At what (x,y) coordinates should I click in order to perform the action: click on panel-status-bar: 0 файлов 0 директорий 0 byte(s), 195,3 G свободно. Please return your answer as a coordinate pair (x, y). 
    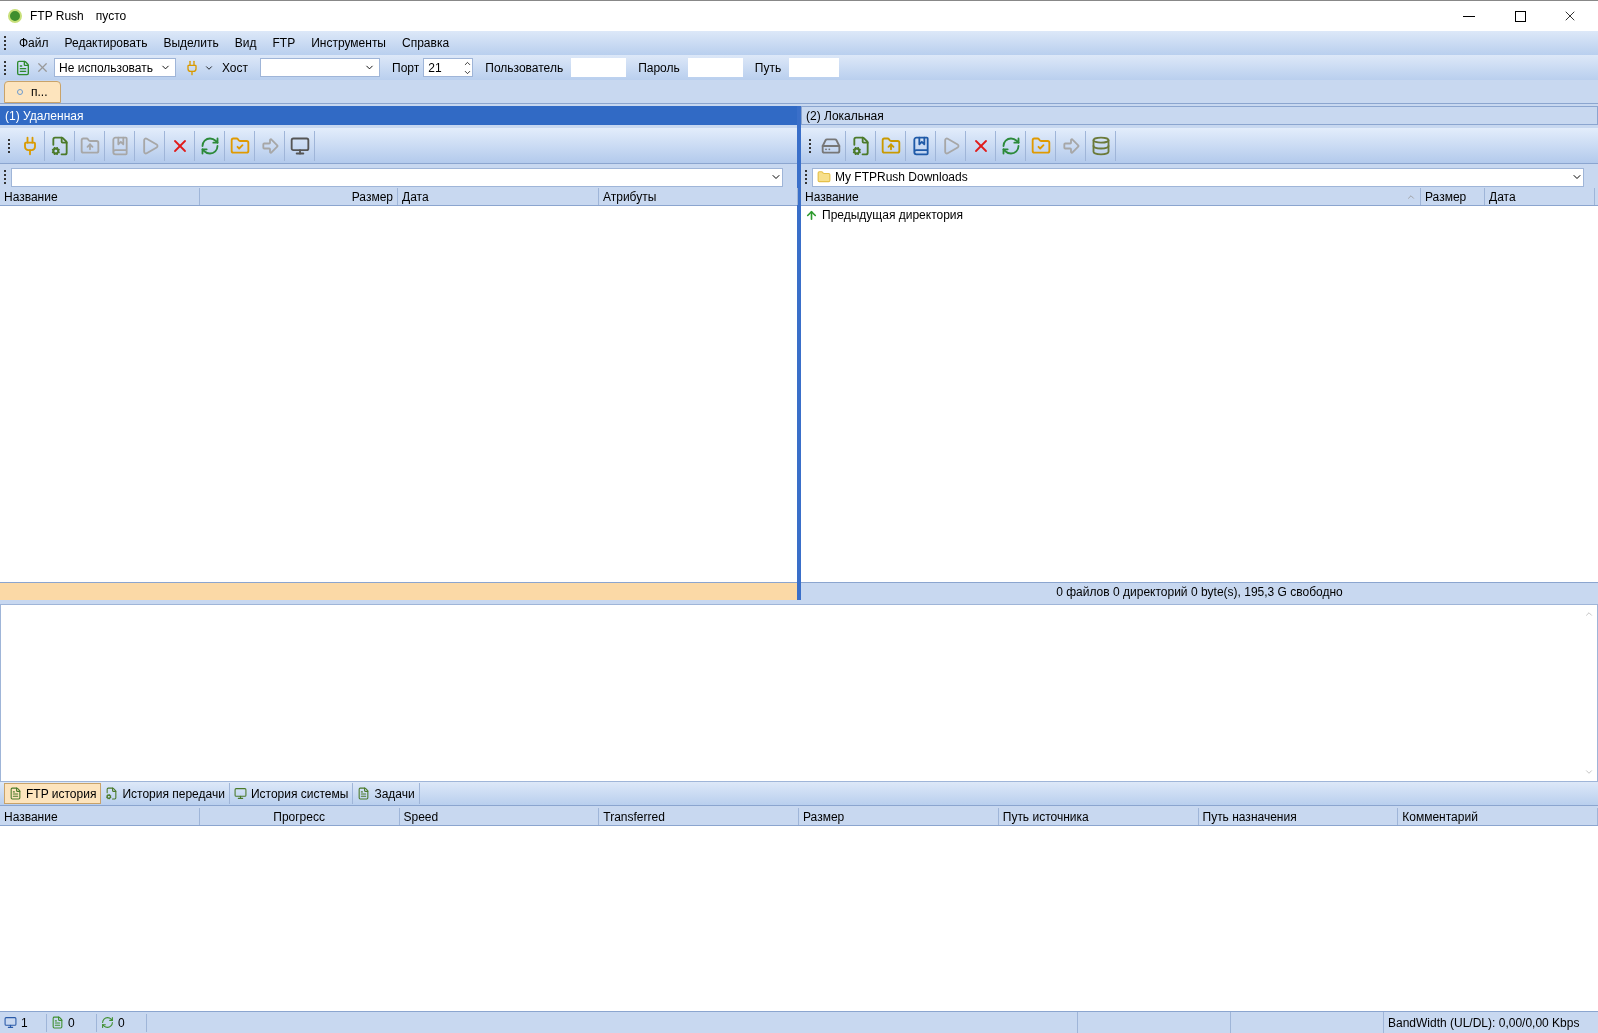
    Looking at the image, I should click on (1199, 591).